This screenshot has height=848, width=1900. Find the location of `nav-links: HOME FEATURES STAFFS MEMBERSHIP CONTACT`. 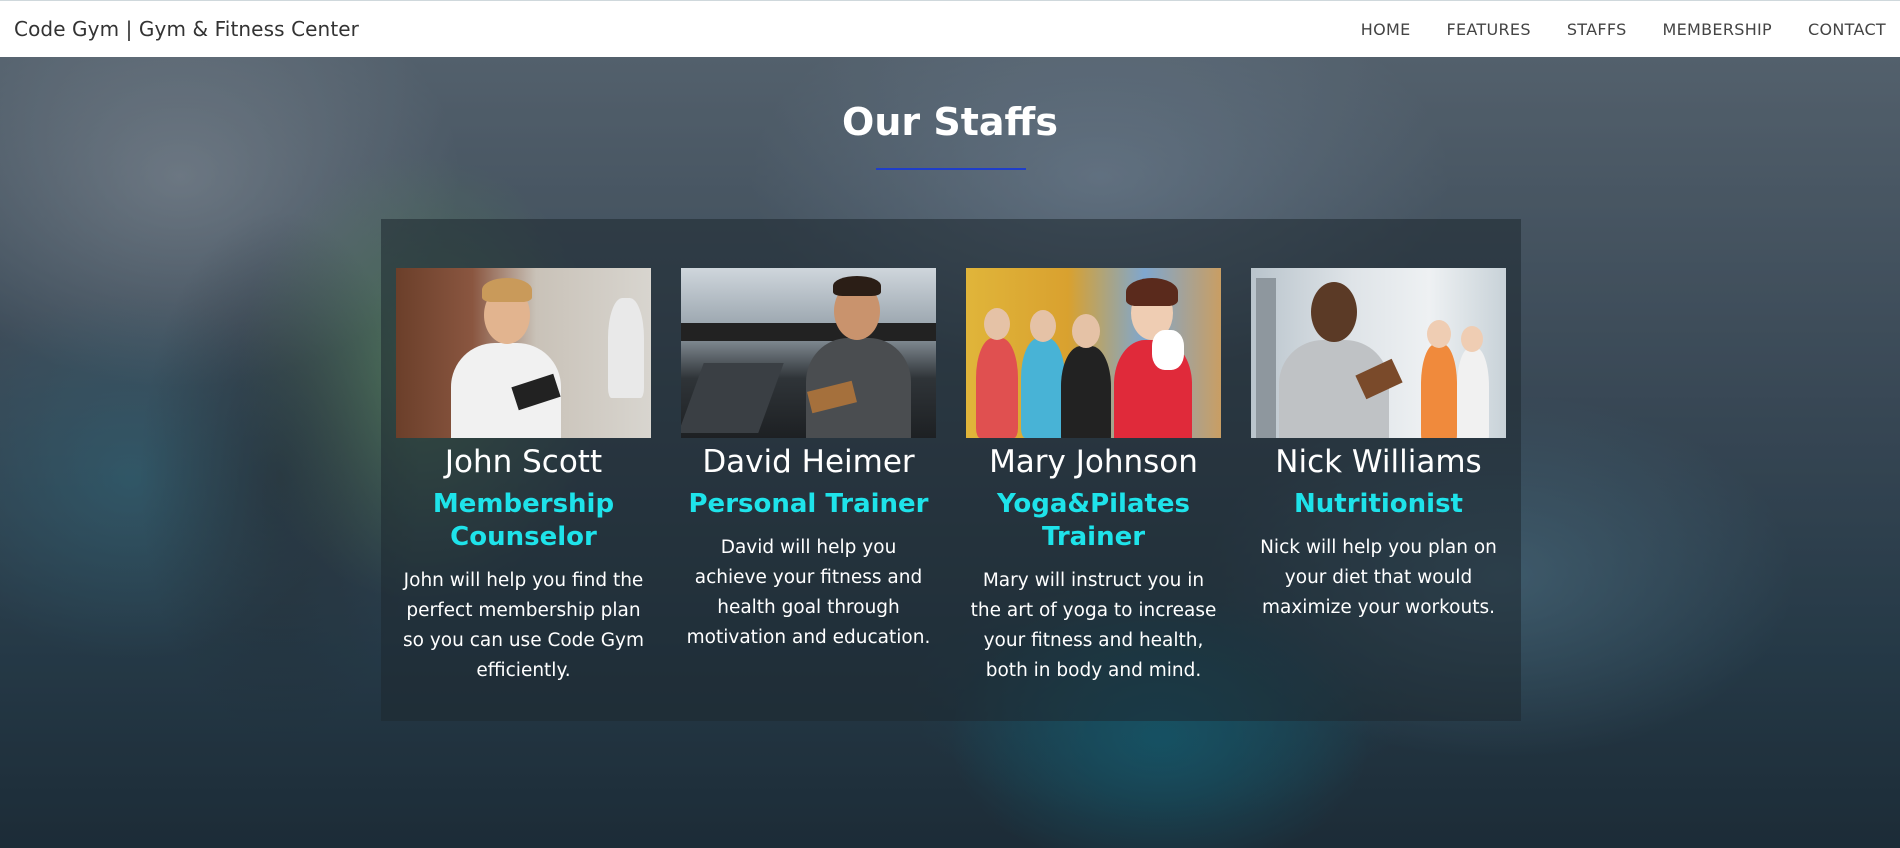

nav-links: HOME FEATURES STAFFS MEMBERSHIP CONTACT is located at coordinates (1605, 29).